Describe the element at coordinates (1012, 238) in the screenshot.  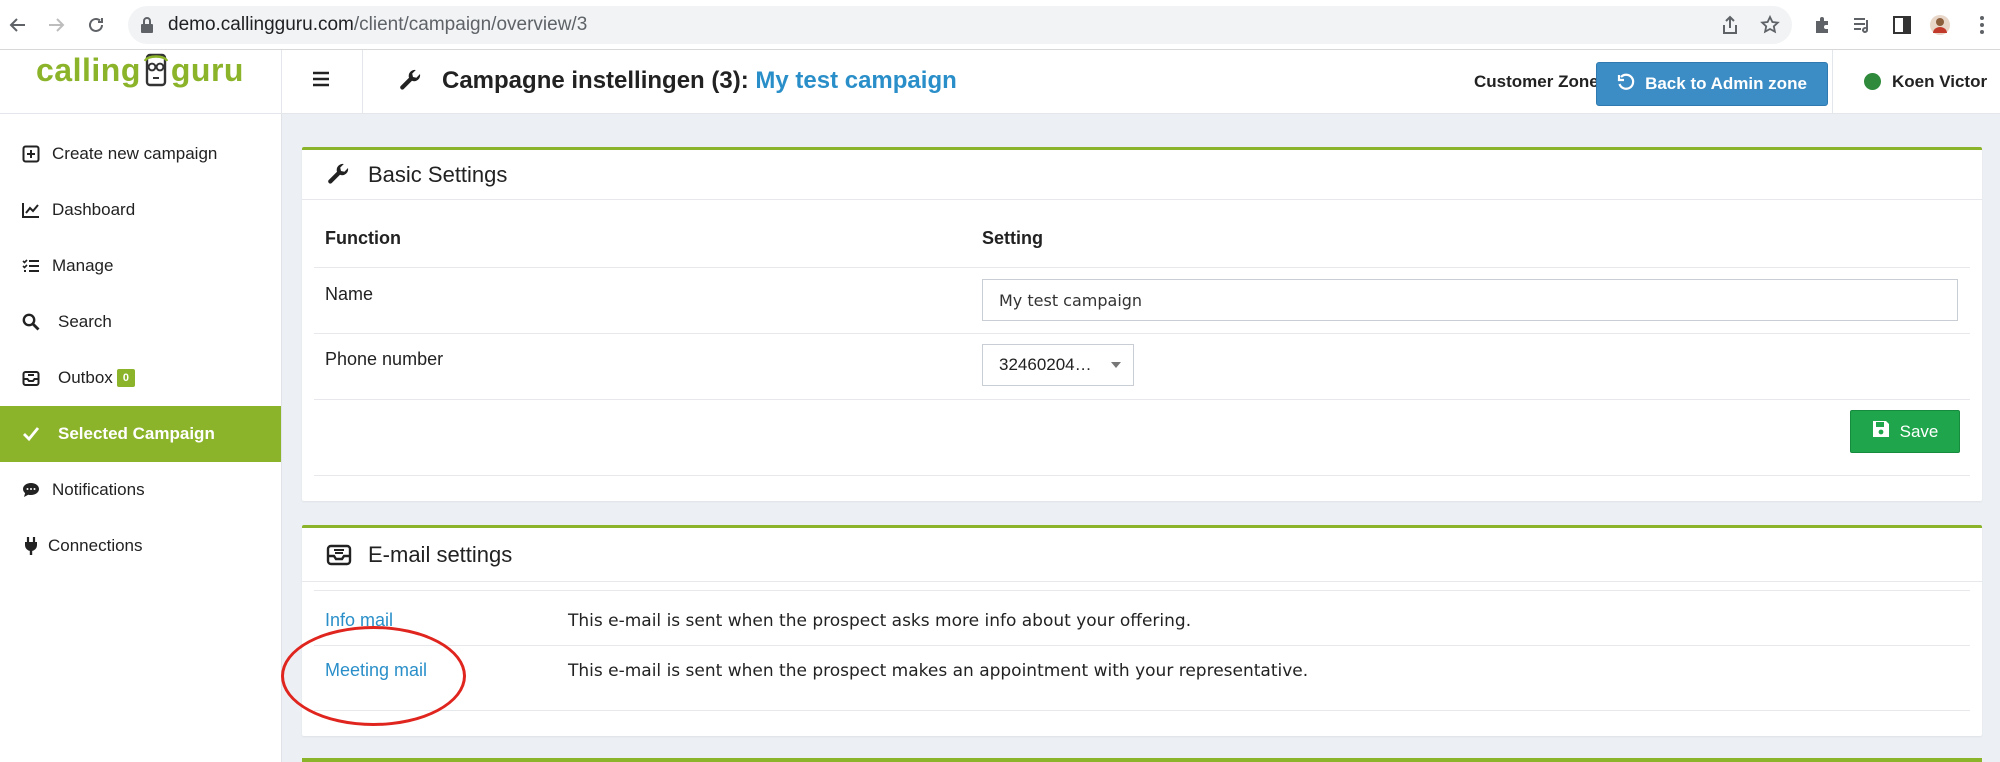
I see `setting-column-header: Setting` at that location.